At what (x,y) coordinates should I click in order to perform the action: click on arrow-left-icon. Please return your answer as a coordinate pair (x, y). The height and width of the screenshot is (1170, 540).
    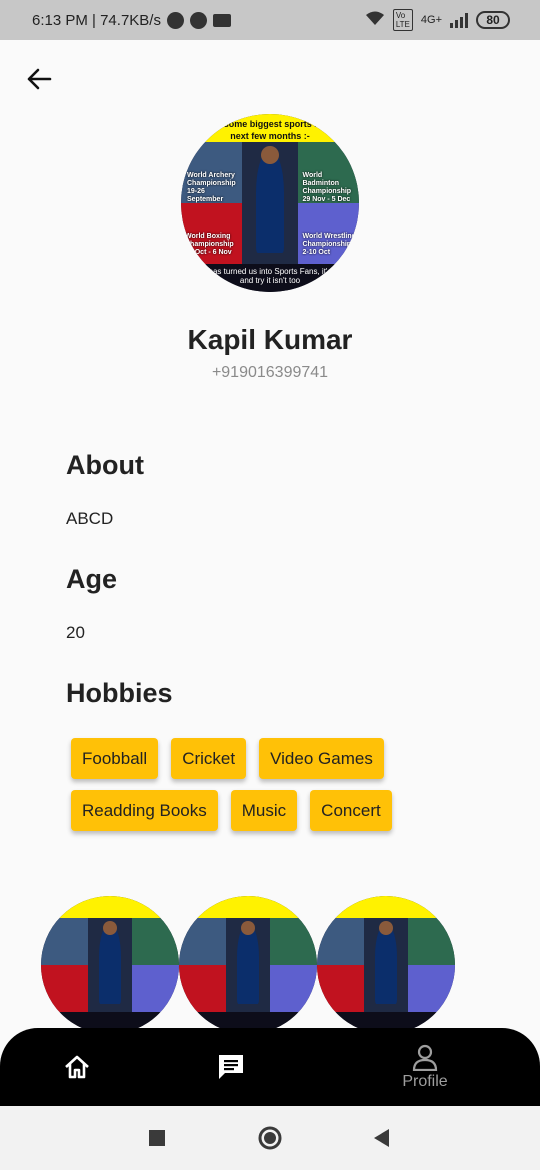
    Looking at the image, I should click on (39, 79).